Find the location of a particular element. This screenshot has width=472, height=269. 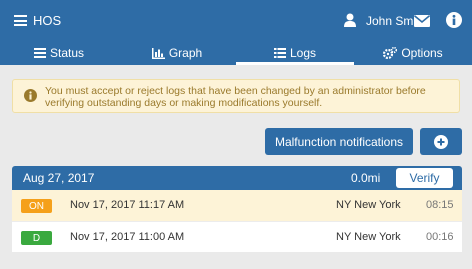

logs-icon is located at coordinates (279, 53).